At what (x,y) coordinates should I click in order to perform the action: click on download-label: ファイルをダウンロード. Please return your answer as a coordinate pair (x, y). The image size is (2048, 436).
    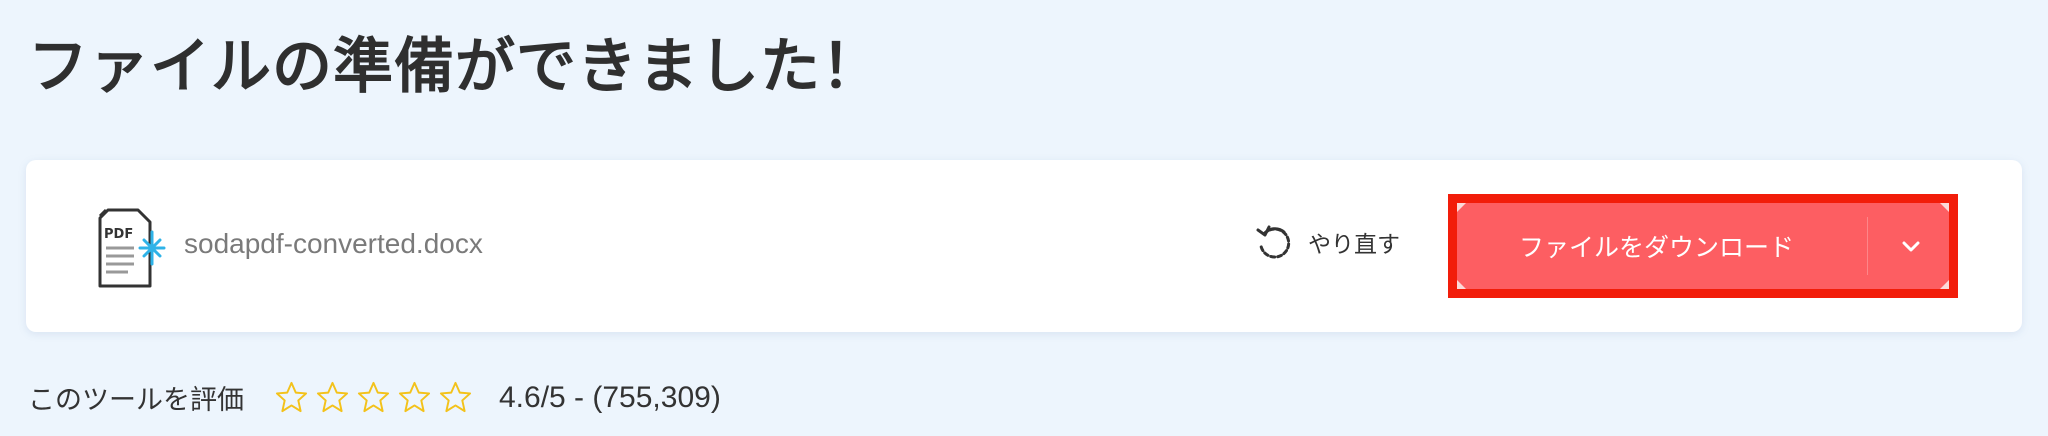
    Looking at the image, I should click on (1657, 247).